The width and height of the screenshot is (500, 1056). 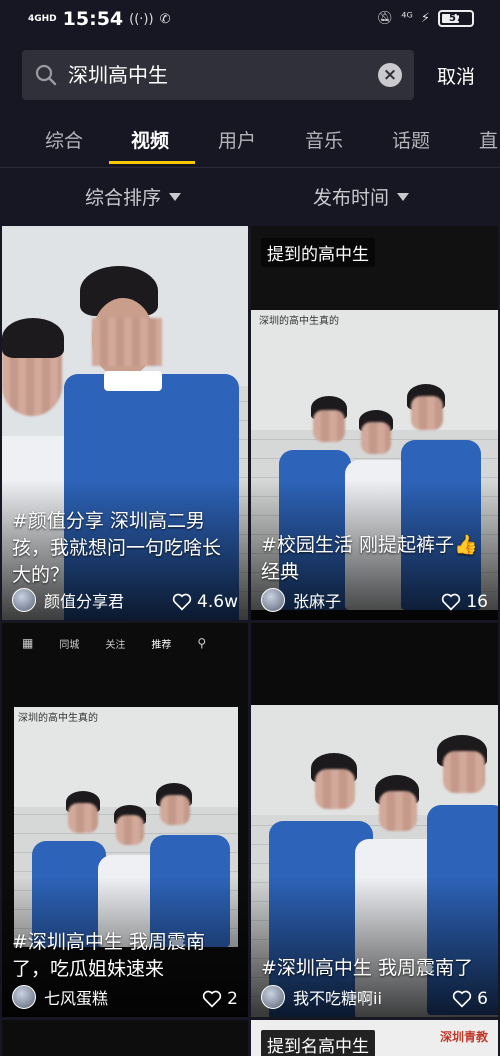 I want to click on like-count-value: 16, so click(x=477, y=602).